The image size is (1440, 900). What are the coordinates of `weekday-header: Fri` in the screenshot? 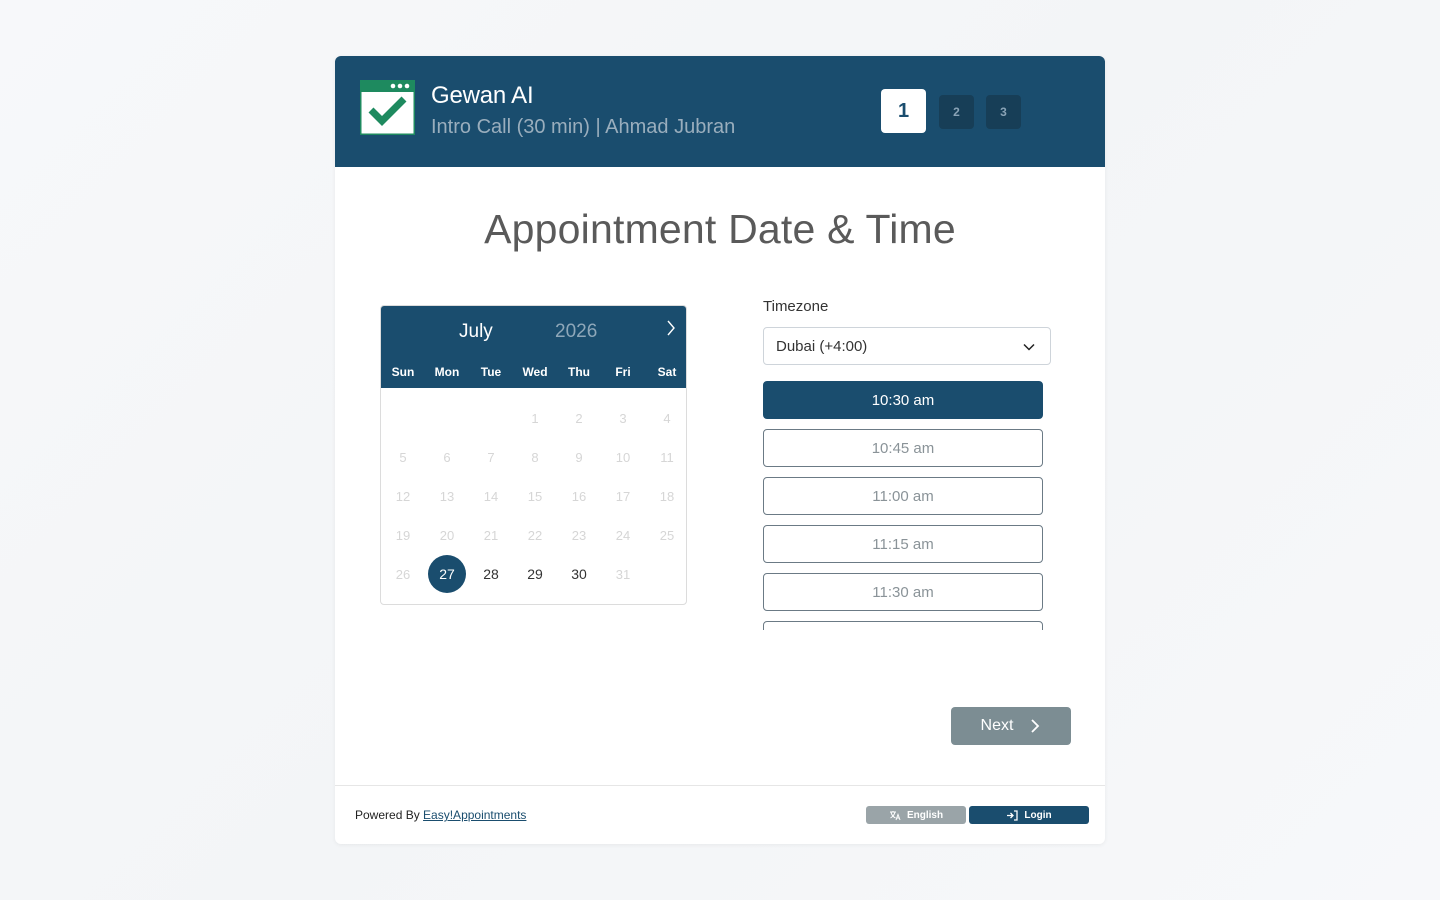 It's located at (623, 372).